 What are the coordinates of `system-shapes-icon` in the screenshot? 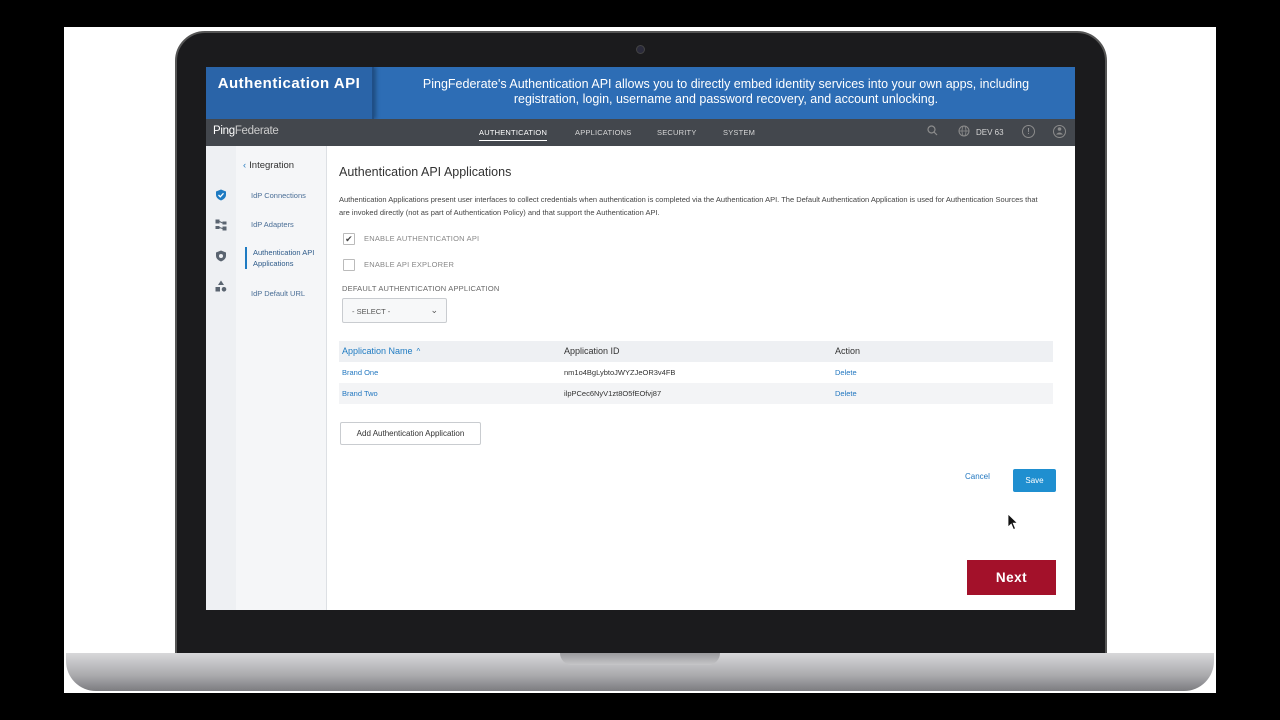 It's located at (221, 286).